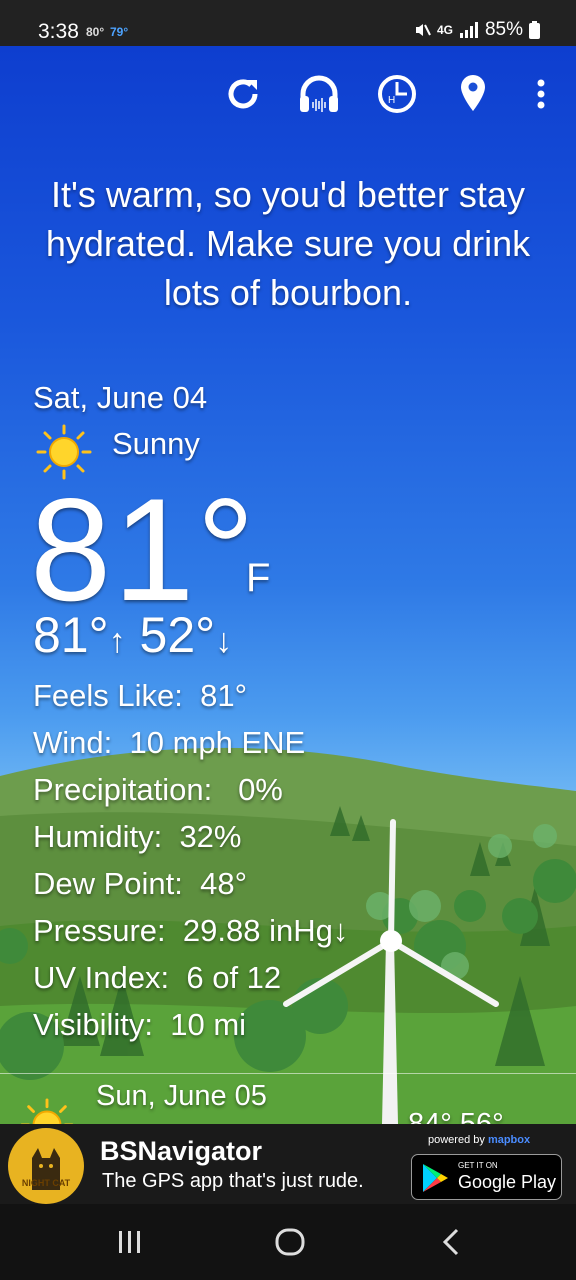  What do you see at coordinates (47, 1111) in the screenshot?
I see `next-day-sun-icon` at bounding box center [47, 1111].